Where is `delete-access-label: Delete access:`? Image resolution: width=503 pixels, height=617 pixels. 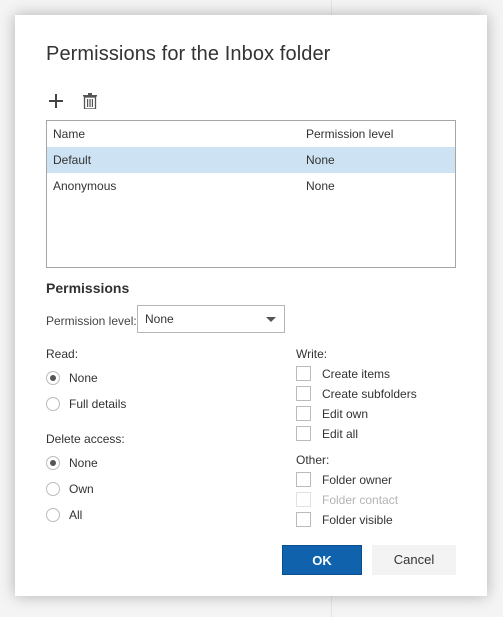
delete-access-label: Delete access: is located at coordinates (85, 439).